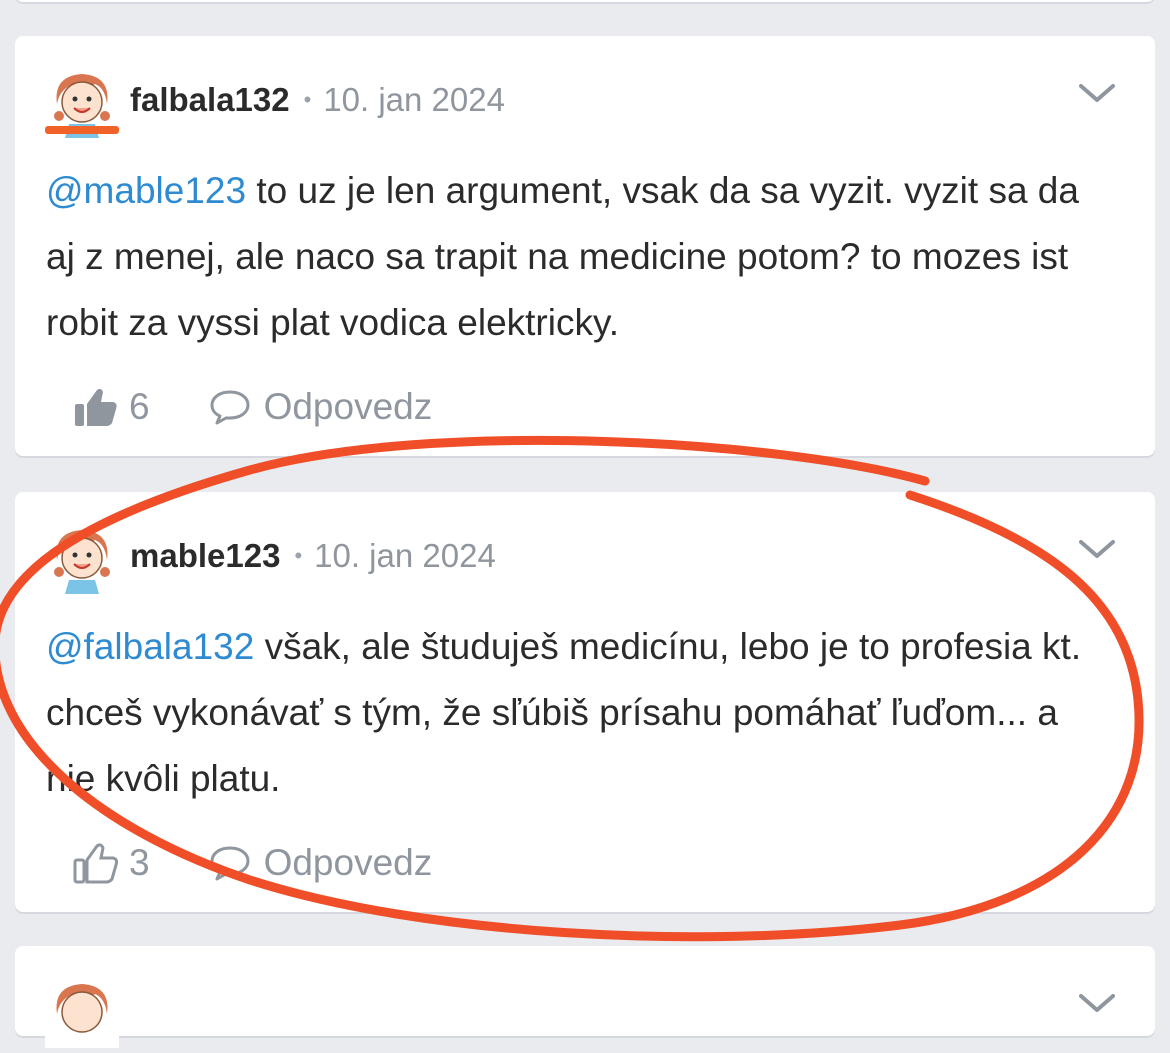 The image size is (1170, 1053). I want to click on comment-mention: @mable123, so click(146, 190).